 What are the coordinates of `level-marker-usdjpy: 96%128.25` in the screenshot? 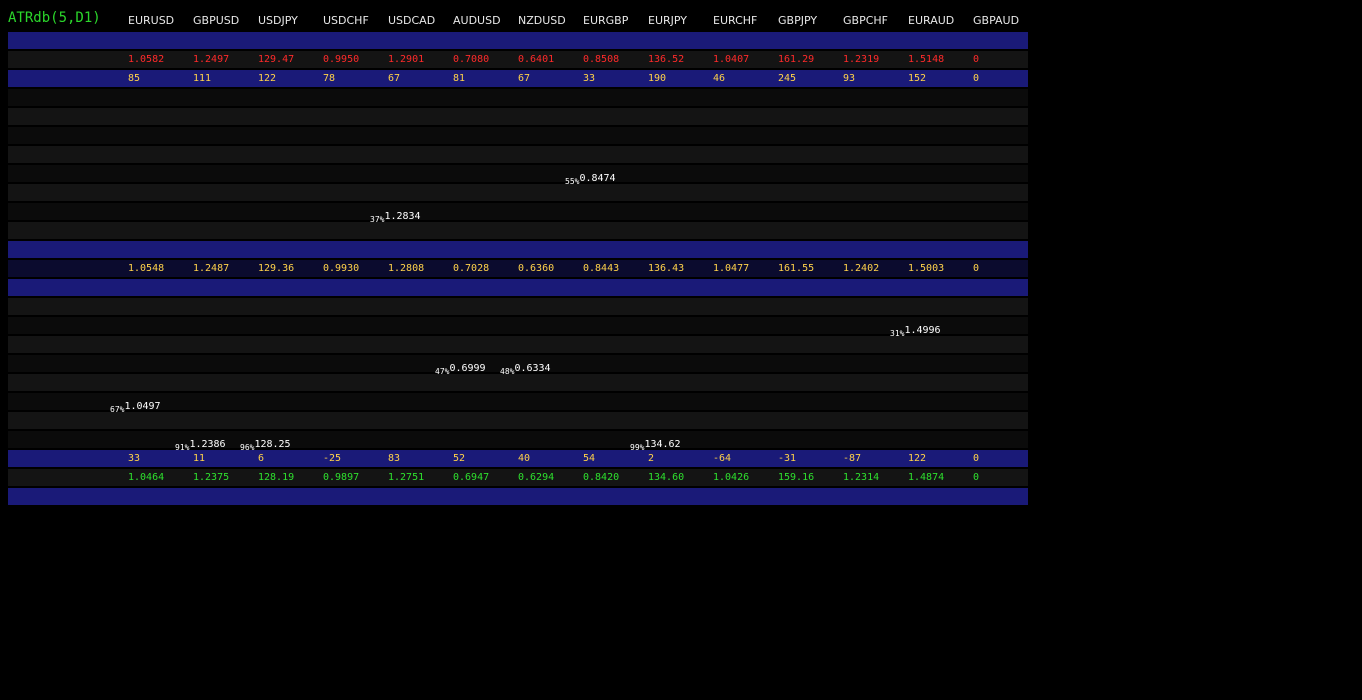 It's located at (265, 442).